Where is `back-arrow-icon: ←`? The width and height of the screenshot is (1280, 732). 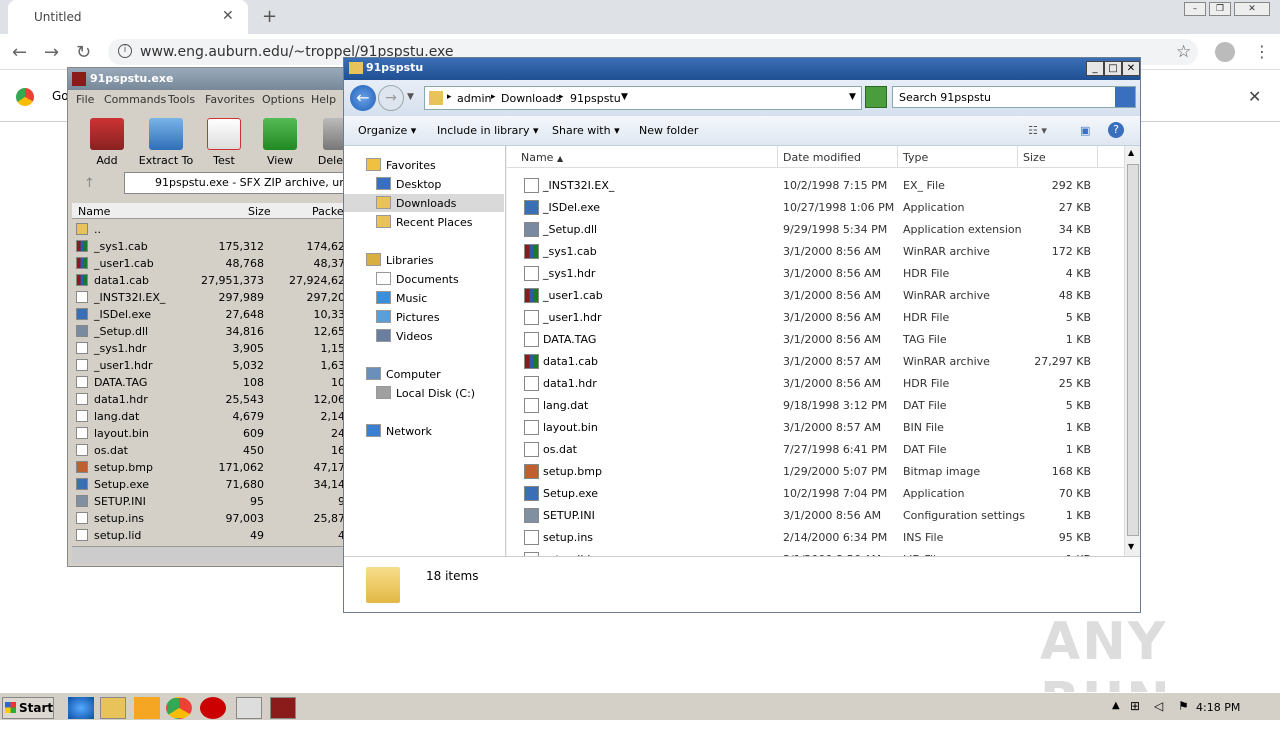 back-arrow-icon: ← is located at coordinates (19, 52).